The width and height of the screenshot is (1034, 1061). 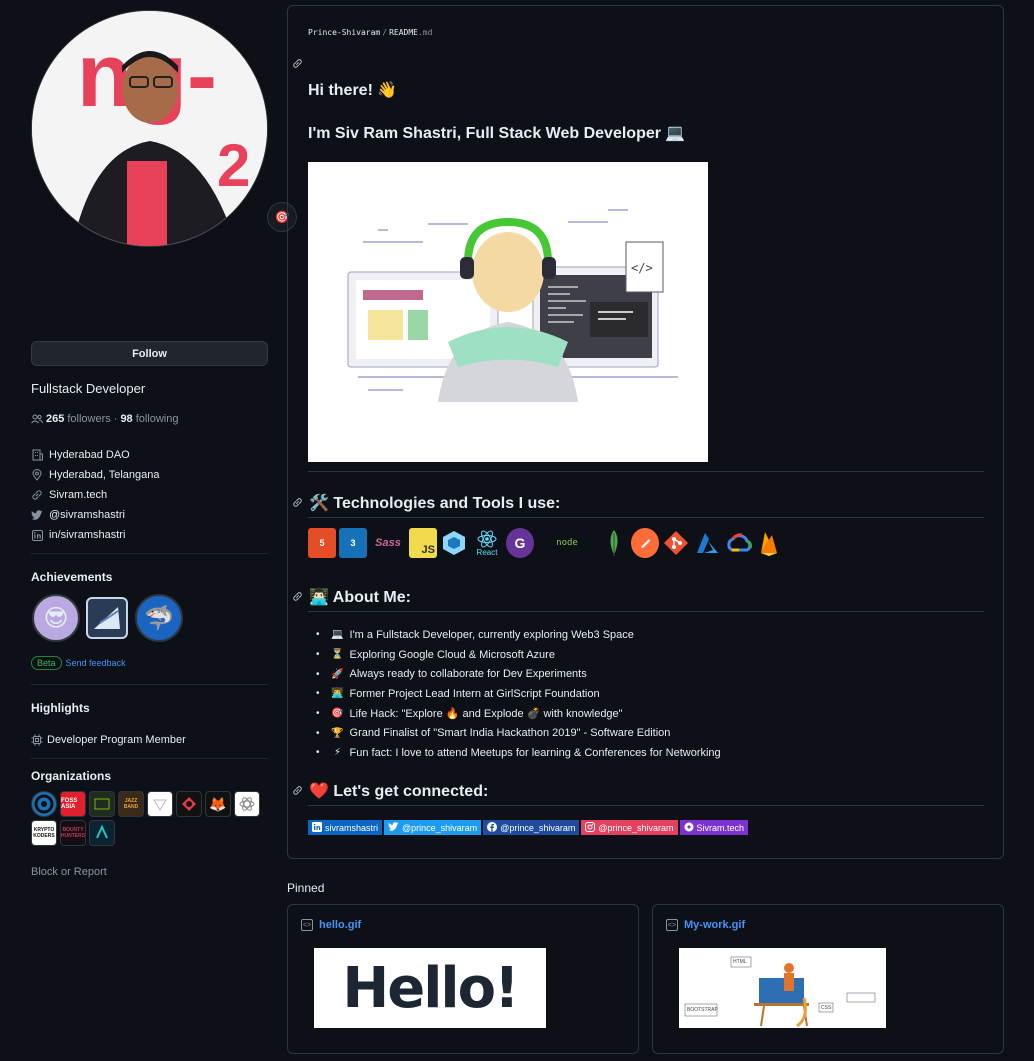 I want to click on pinned-card-header: <> hello.gif, so click(x=331, y=925).